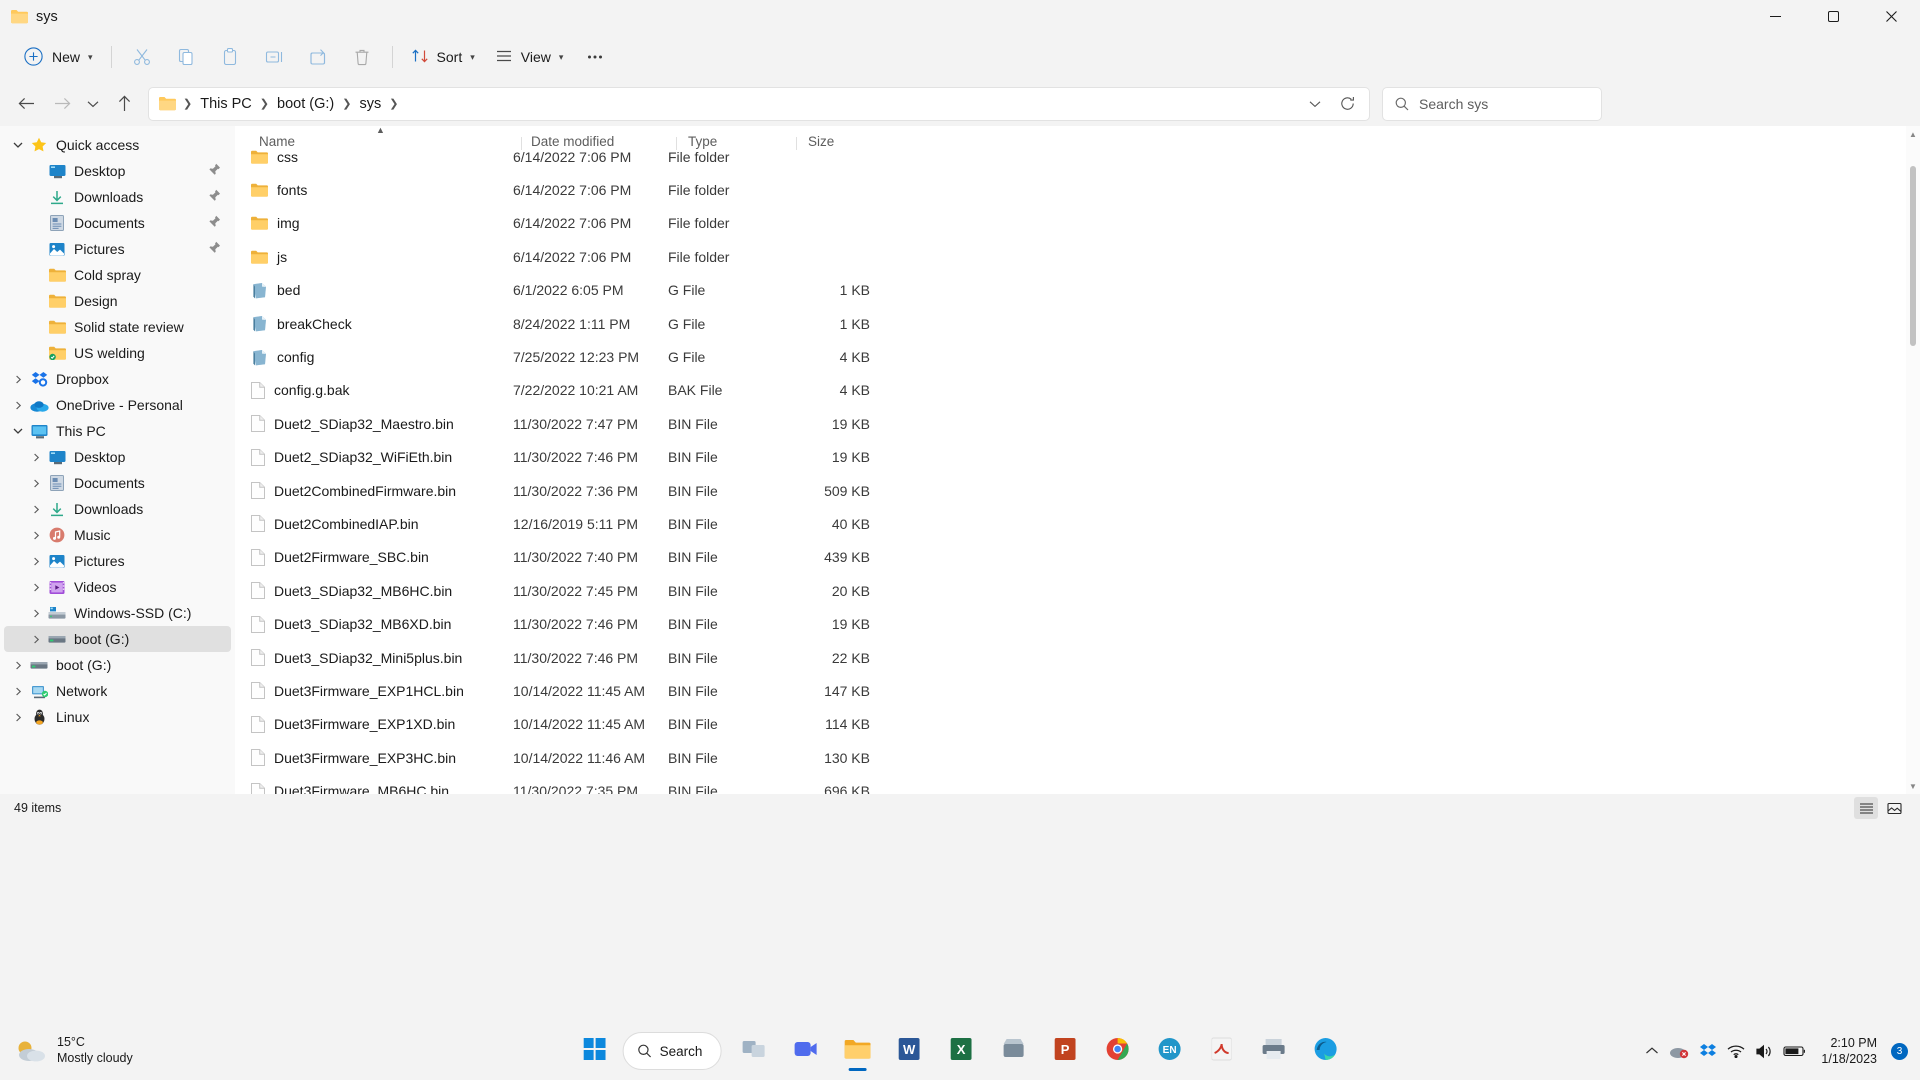 This screenshot has height=1080, width=1920. Describe the element at coordinates (58, 57) in the screenshot. I see `new-button: New ▾` at that location.